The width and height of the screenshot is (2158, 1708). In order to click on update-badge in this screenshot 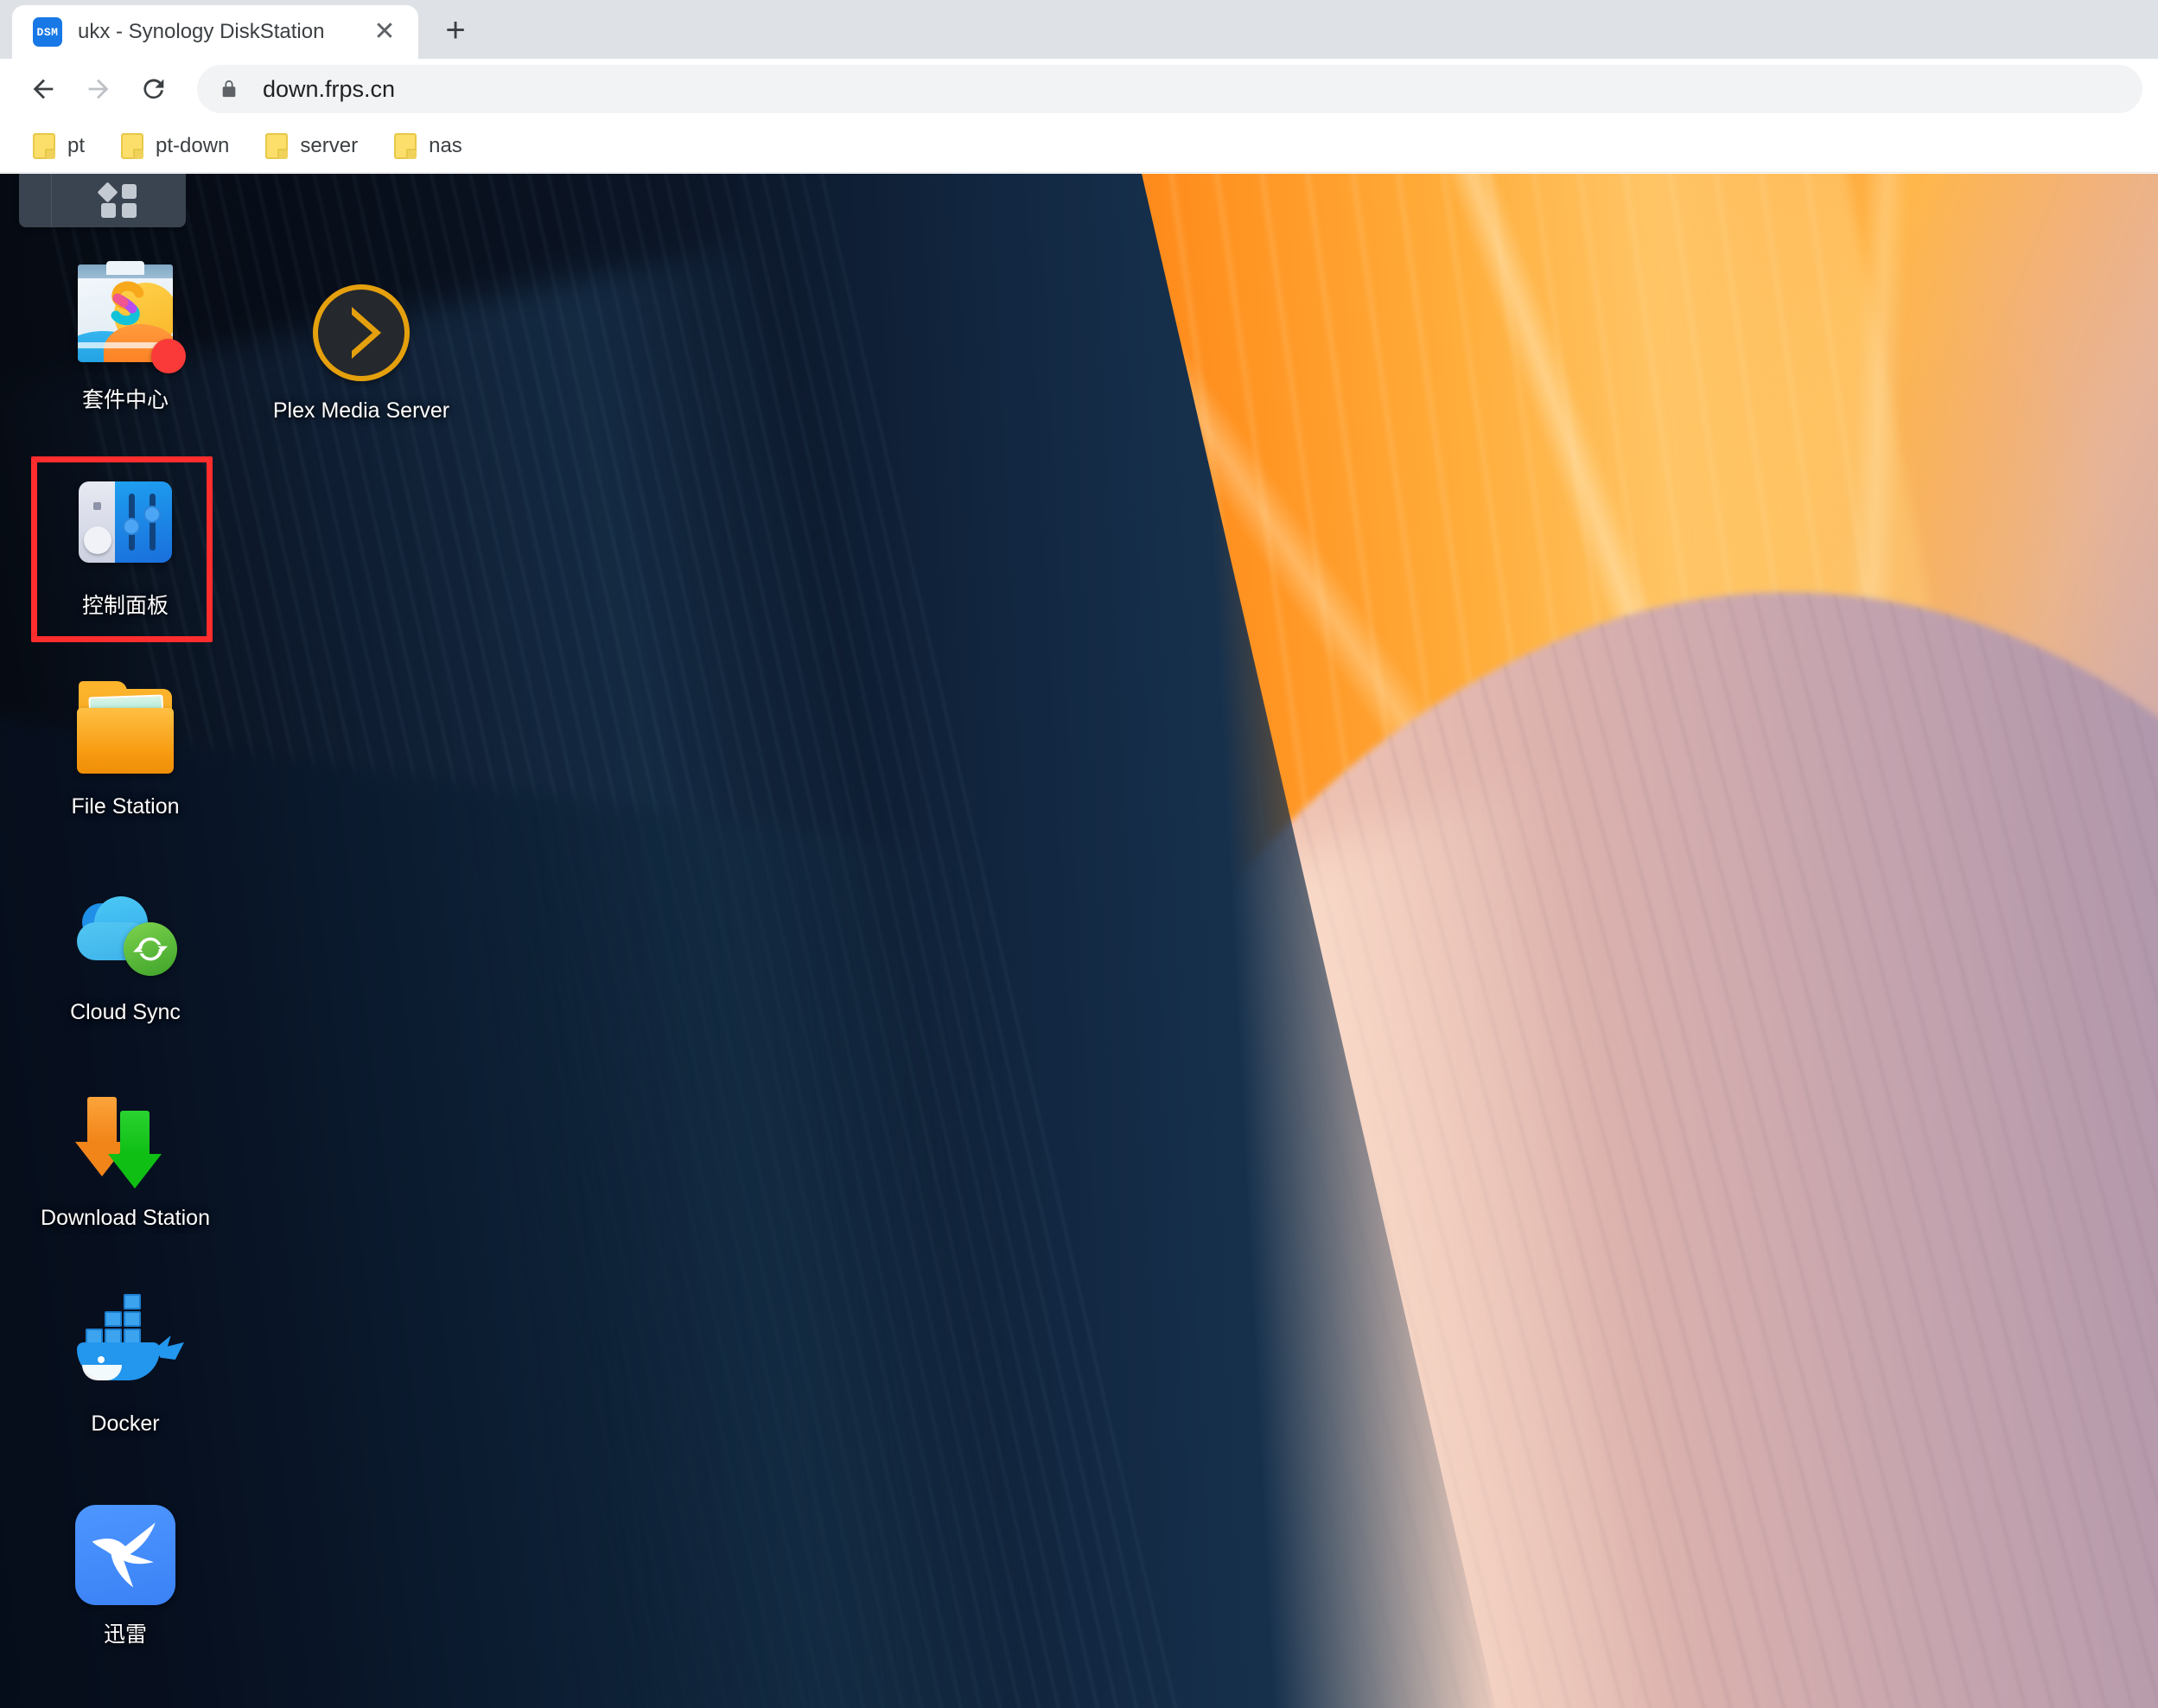, I will do `click(168, 356)`.